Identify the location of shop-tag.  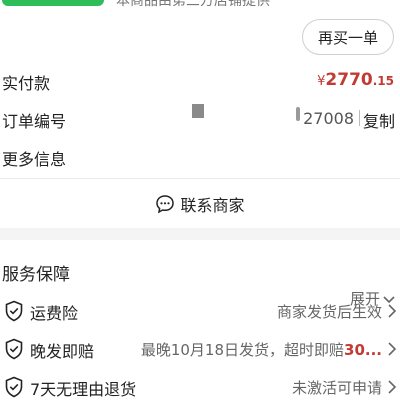
(53, 3).